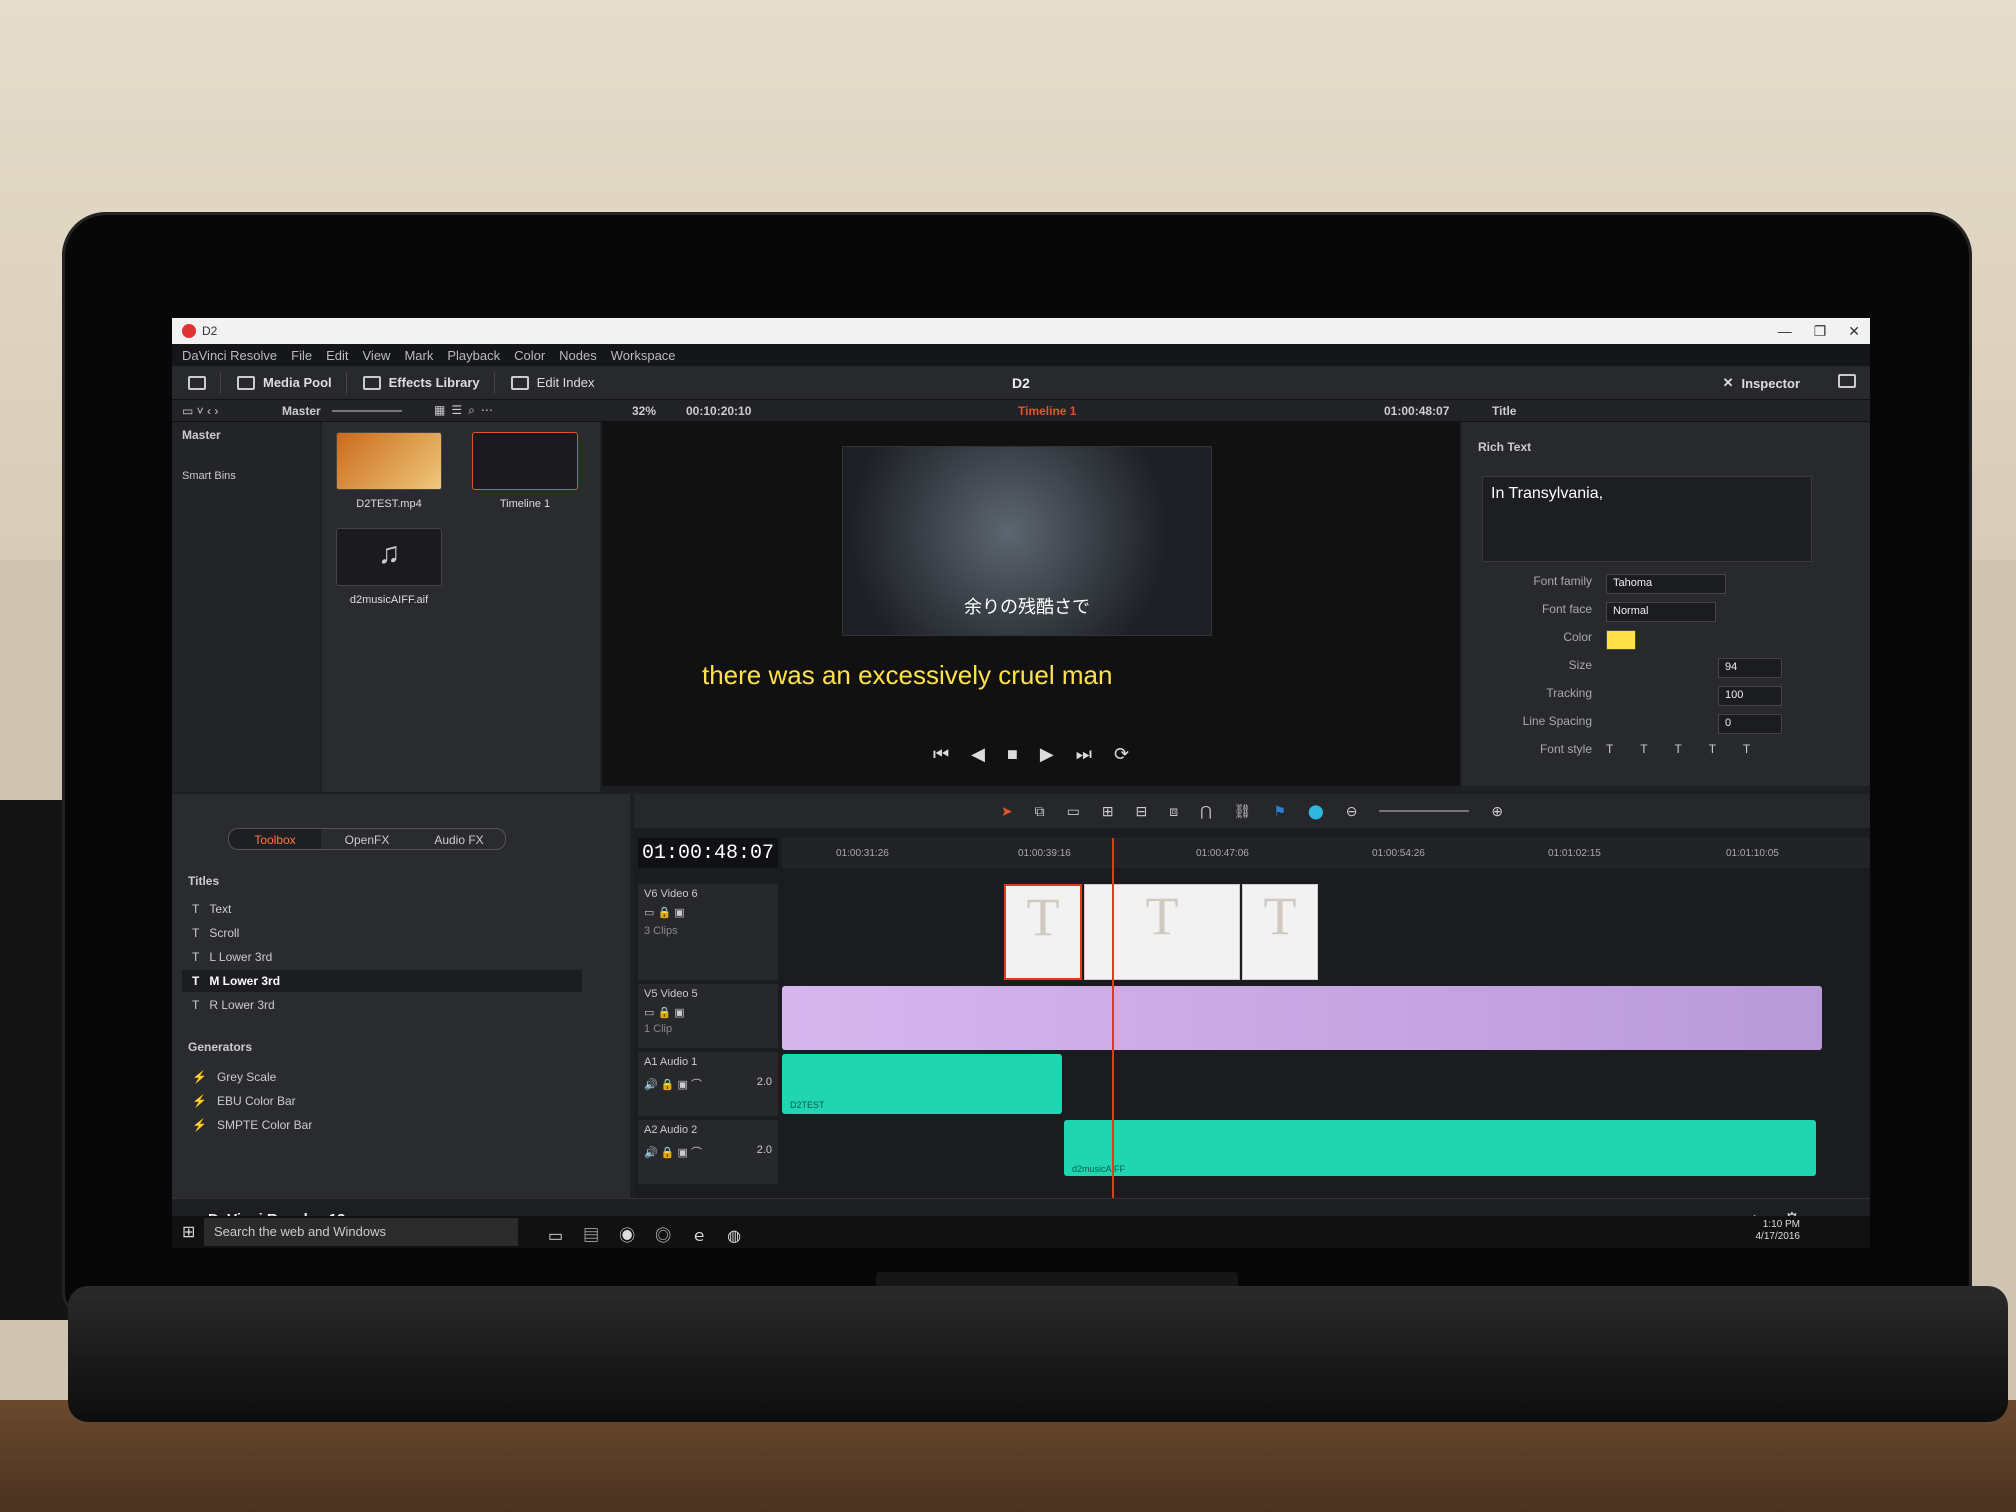  Describe the element at coordinates (200, 411) in the screenshot. I see `bin-list-icon: ▭ ˅ ‹ ›` at that location.